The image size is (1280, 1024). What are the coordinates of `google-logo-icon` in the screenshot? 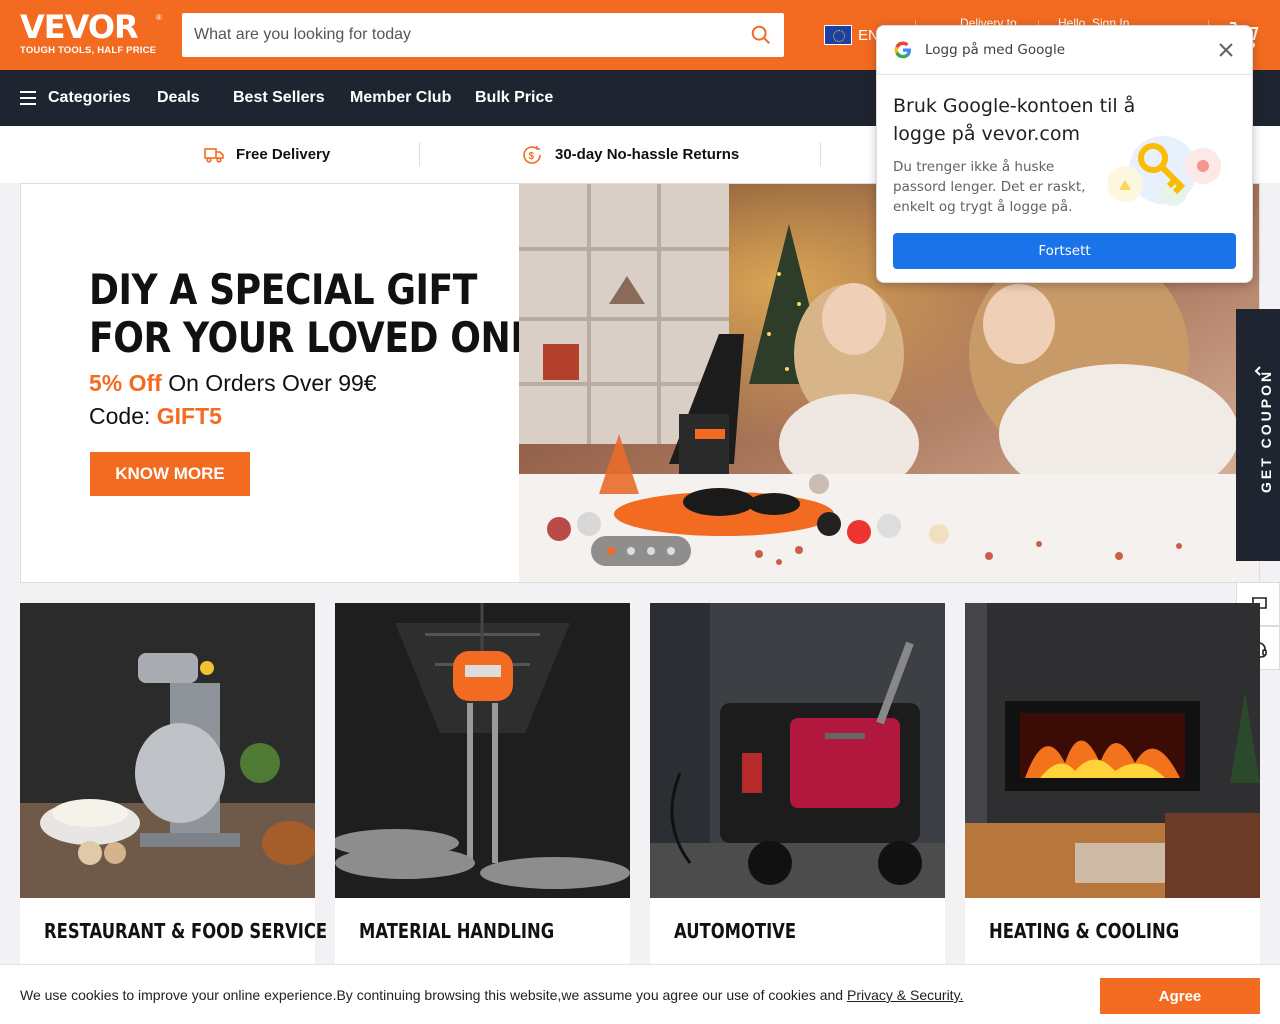 It's located at (902, 50).